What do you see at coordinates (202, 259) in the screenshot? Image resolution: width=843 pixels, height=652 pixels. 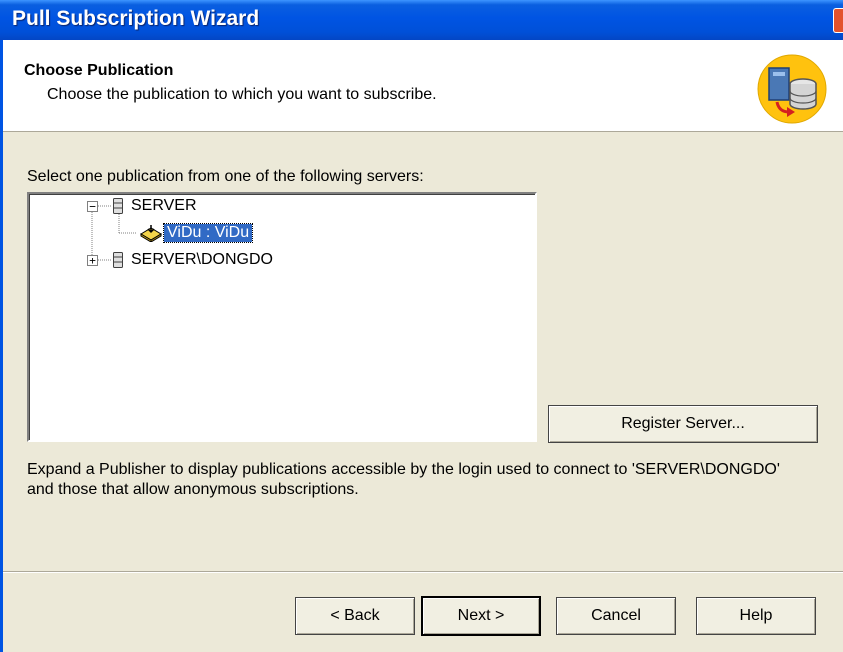 I see `tree-item-label: SERVER\DONGDO` at bounding box center [202, 259].